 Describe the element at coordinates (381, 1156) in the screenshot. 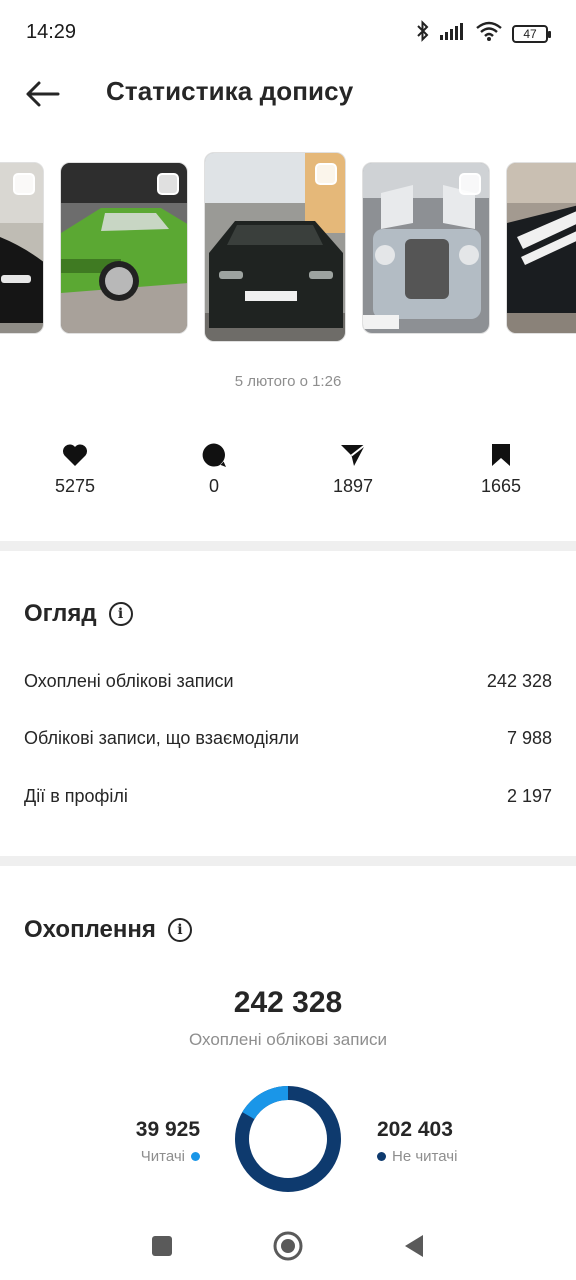

I see `non-followers-color-dot` at that location.